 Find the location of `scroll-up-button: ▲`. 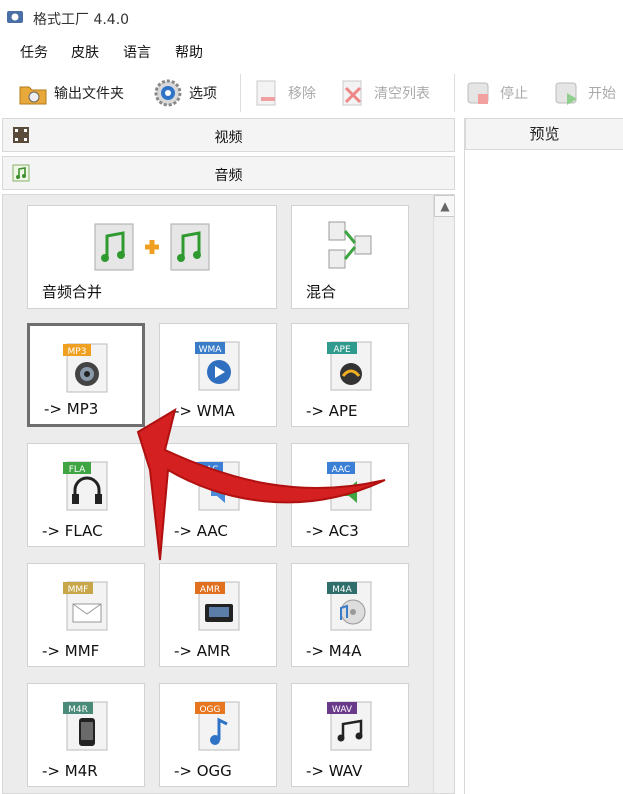

scroll-up-button: ▲ is located at coordinates (444, 206).